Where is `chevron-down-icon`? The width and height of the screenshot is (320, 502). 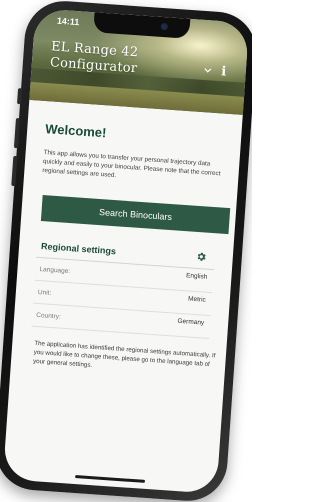 chevron-down-icon is located at coordinates (208, 70).